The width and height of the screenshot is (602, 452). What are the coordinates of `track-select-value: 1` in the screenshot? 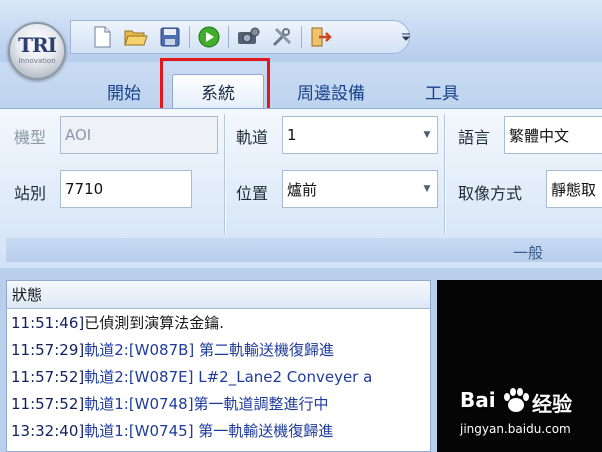 It's located at (292, 135).